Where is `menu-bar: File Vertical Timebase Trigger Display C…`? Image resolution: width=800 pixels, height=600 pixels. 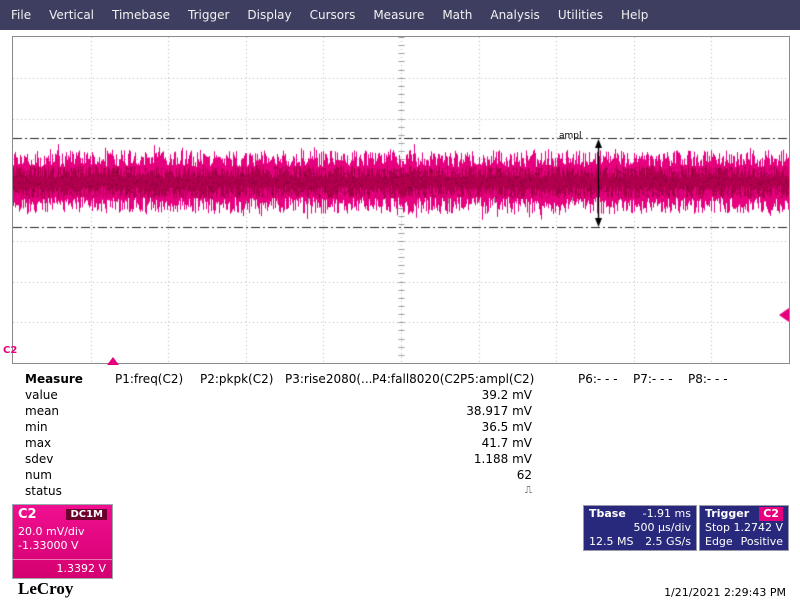 menu-bar: File Vertical Timebase Trigger Display C… is located at coordinates (400, 15).